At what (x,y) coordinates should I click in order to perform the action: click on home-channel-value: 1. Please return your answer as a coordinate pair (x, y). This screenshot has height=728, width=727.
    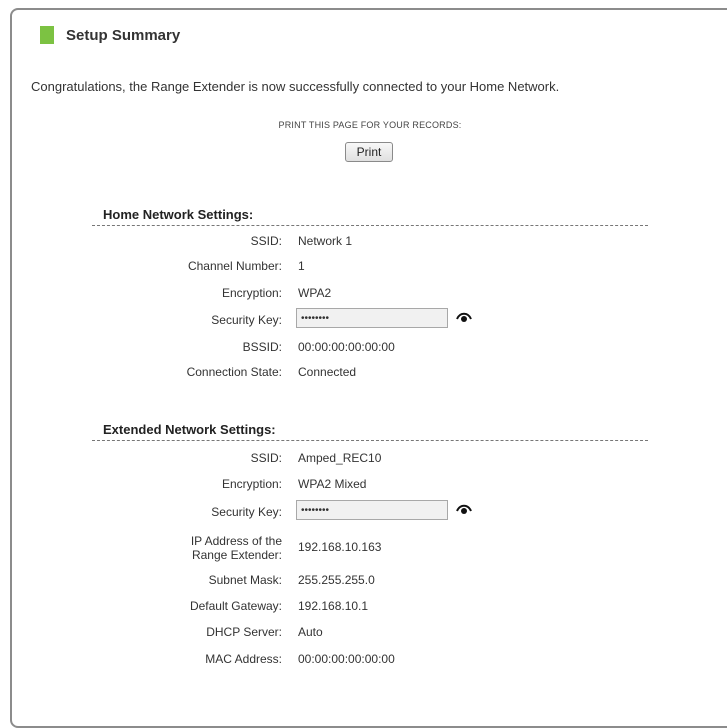
    Looking at the image, I should click on (301, 266).